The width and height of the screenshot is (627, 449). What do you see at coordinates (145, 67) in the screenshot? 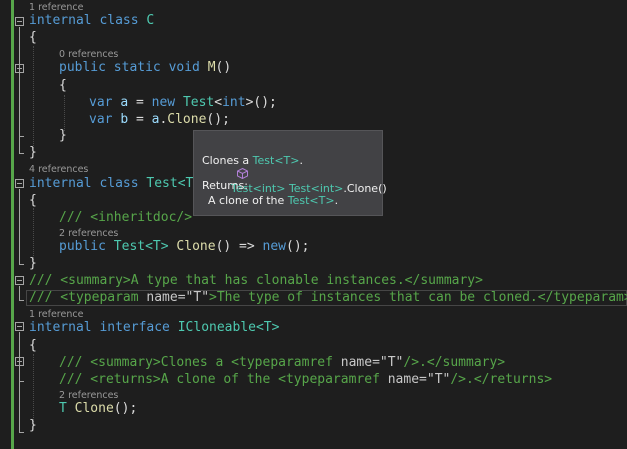
I see `code-line-3: public static void M()` at bounding box center [145, 67].